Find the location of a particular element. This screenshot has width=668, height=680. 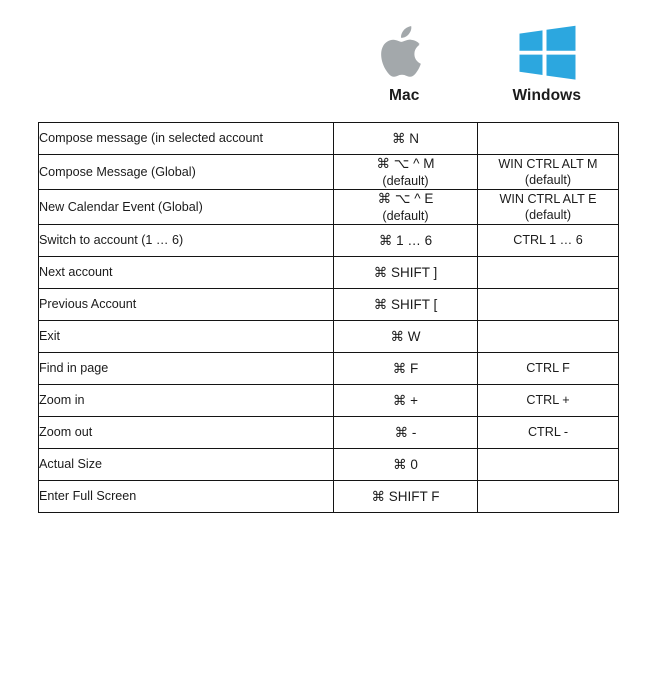

table-row: Zoom out ⌘ - CTRL - is located at coordinates (328, 432).